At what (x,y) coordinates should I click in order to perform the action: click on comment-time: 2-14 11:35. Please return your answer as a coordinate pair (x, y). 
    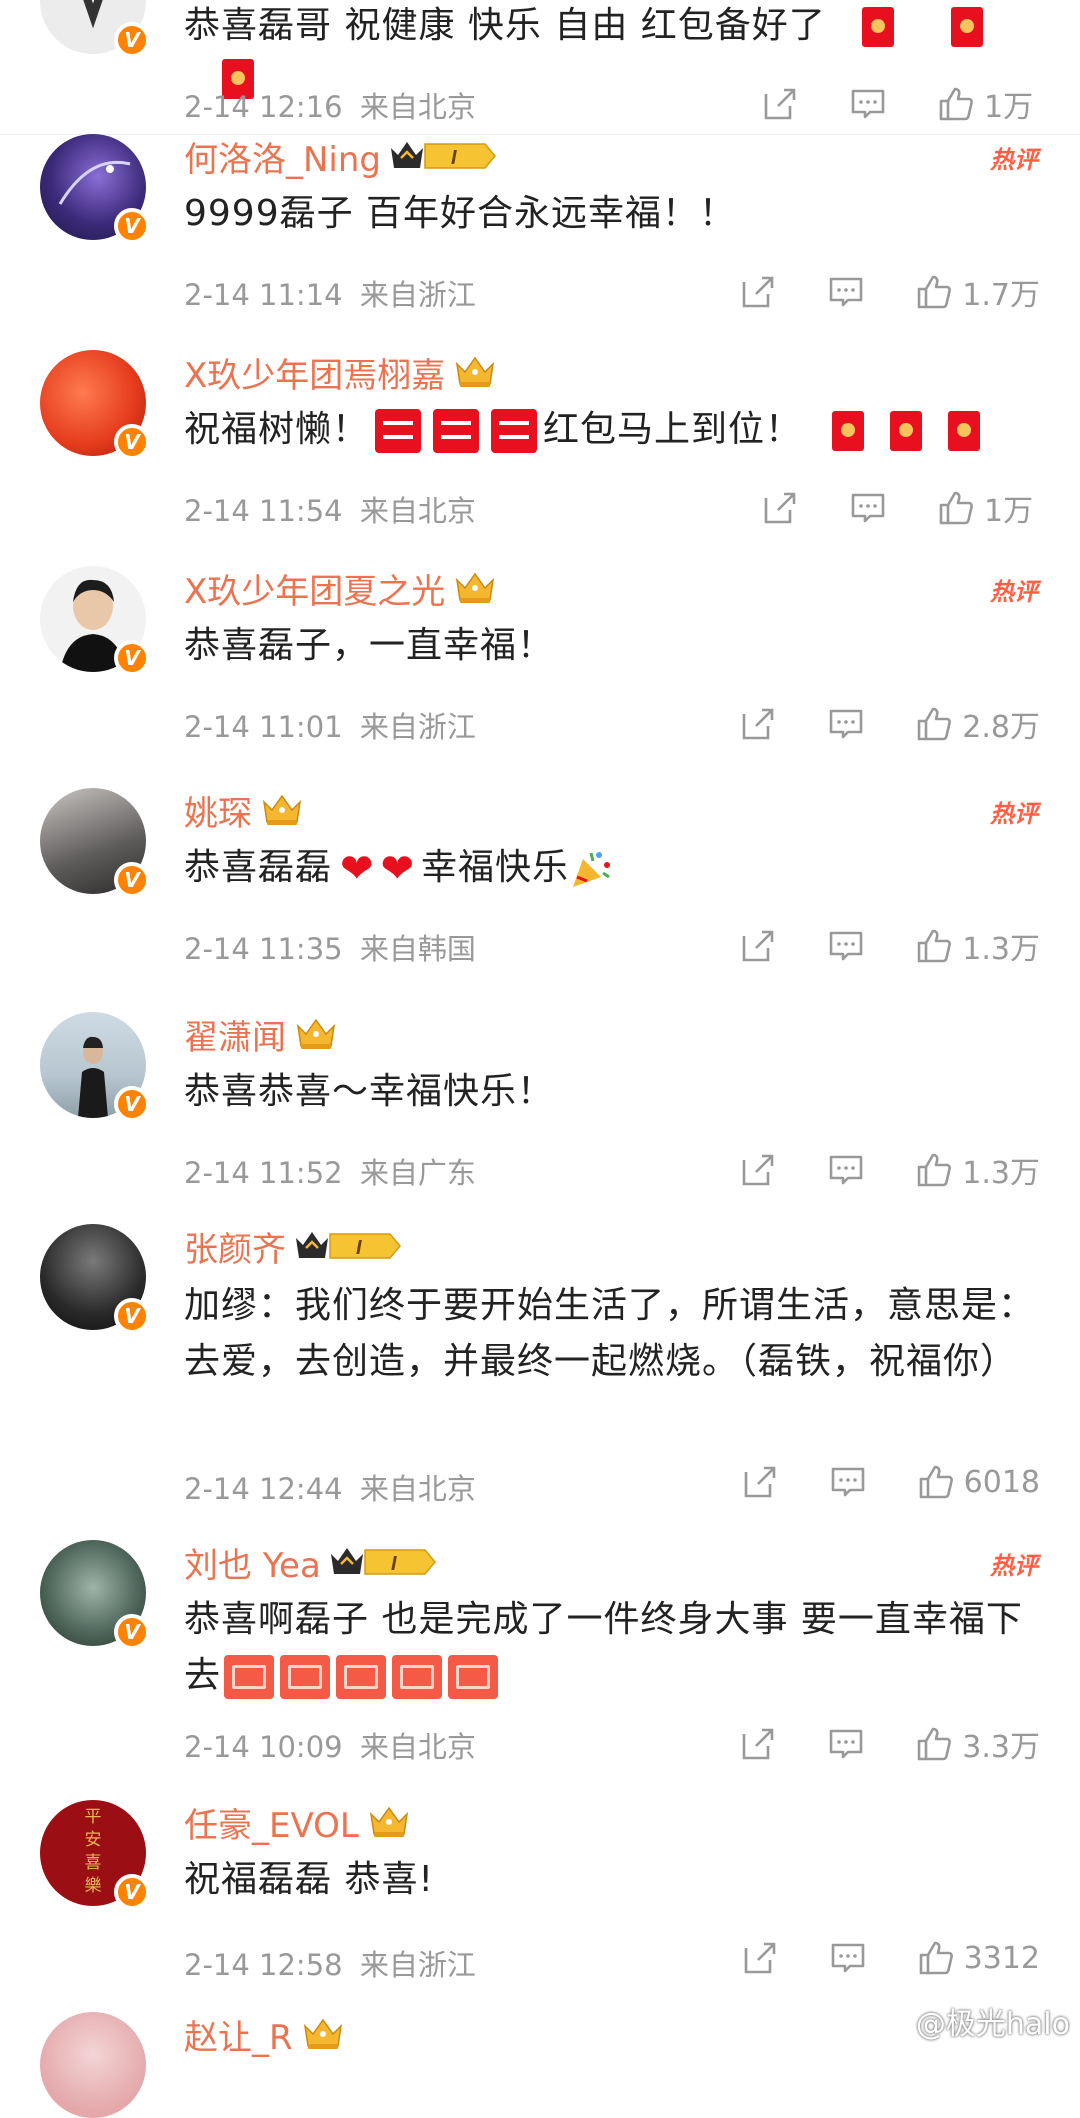
    Looking at the image, I should click on (263, 949).